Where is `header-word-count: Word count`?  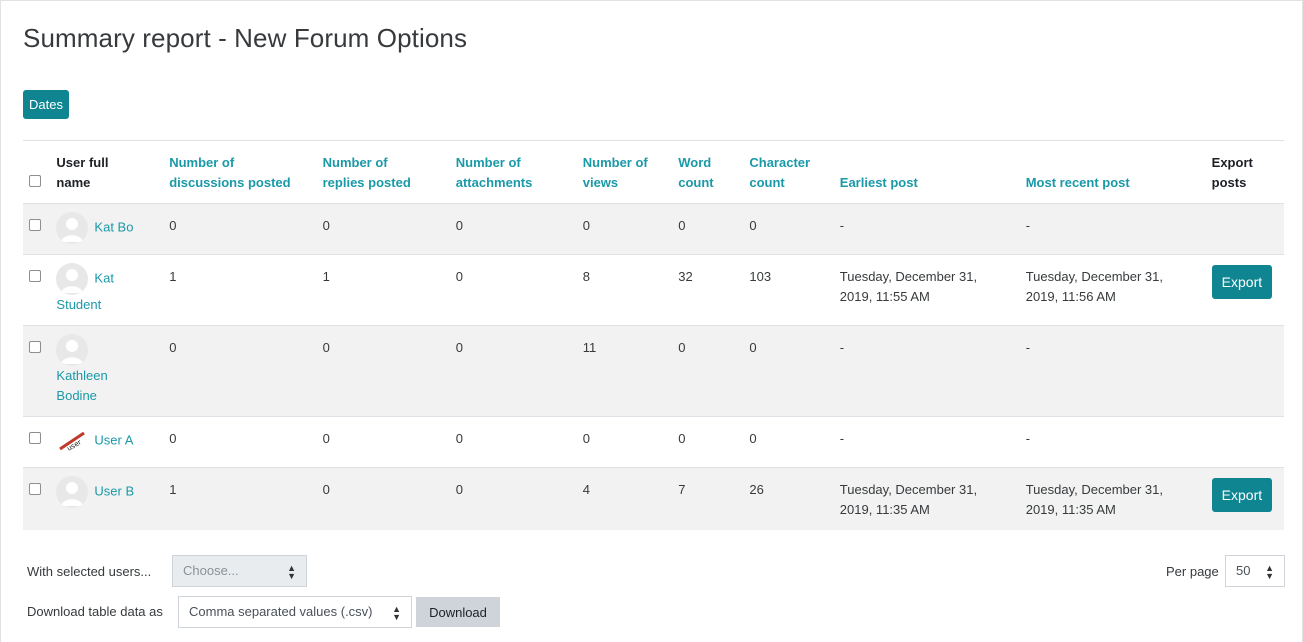
header-word-count: Word count is located at coordinates (708, 172).